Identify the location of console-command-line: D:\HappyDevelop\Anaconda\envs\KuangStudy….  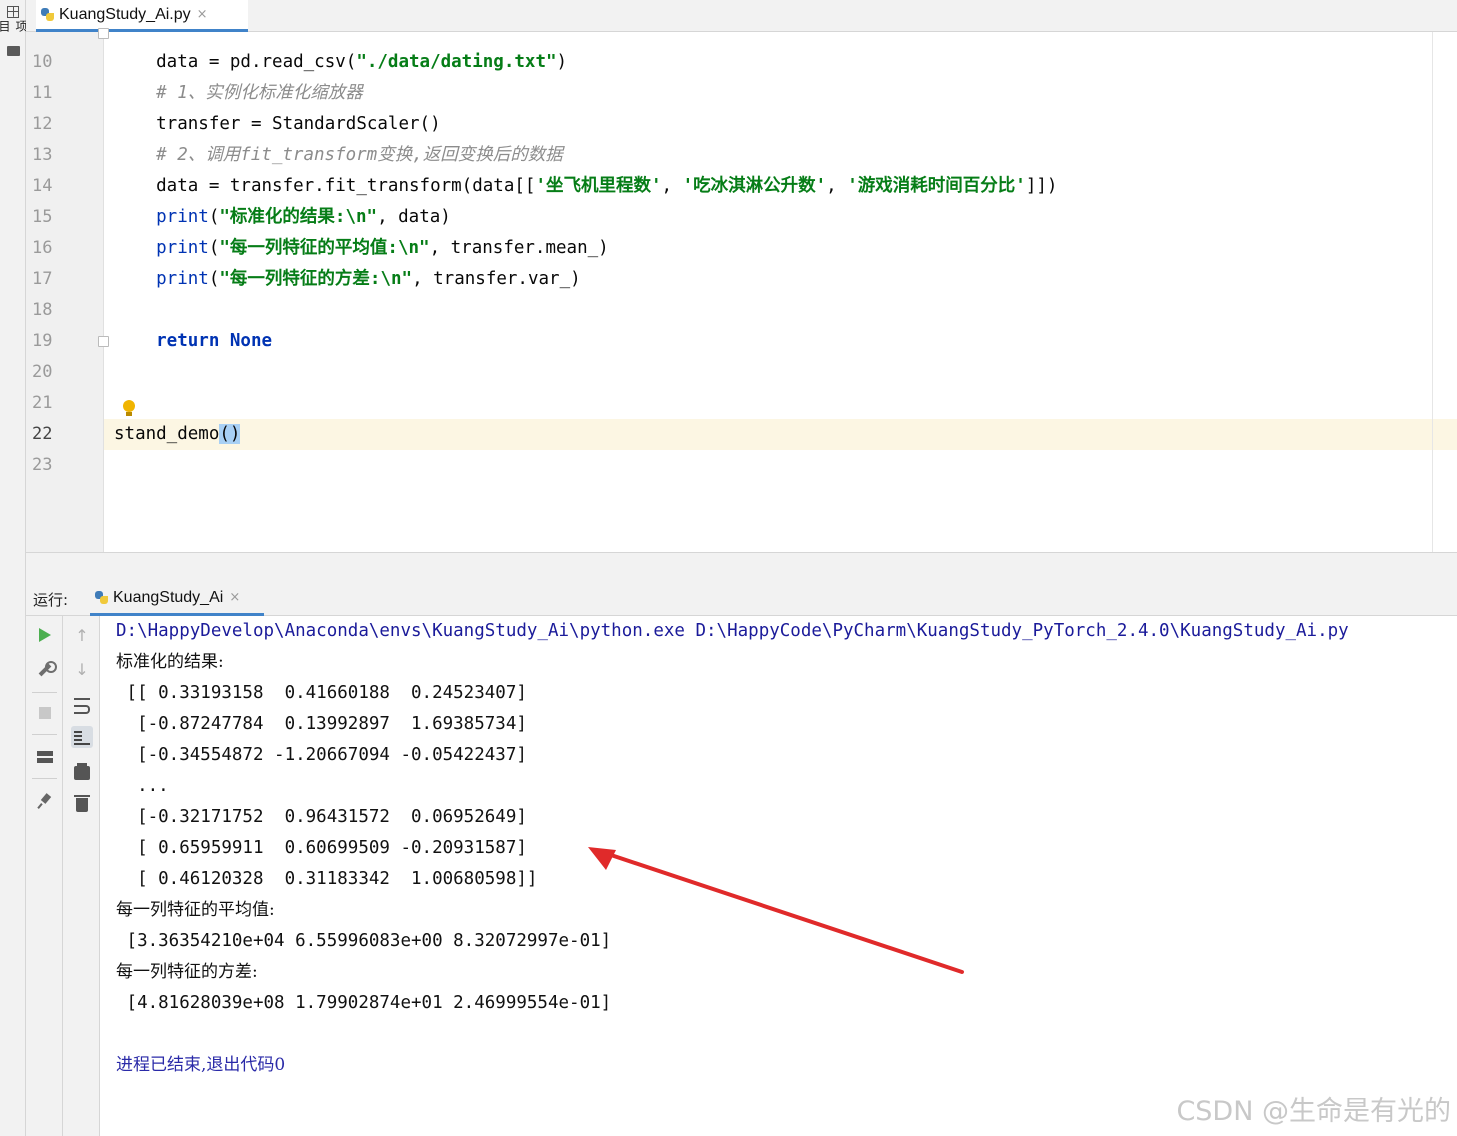
(732, 631).